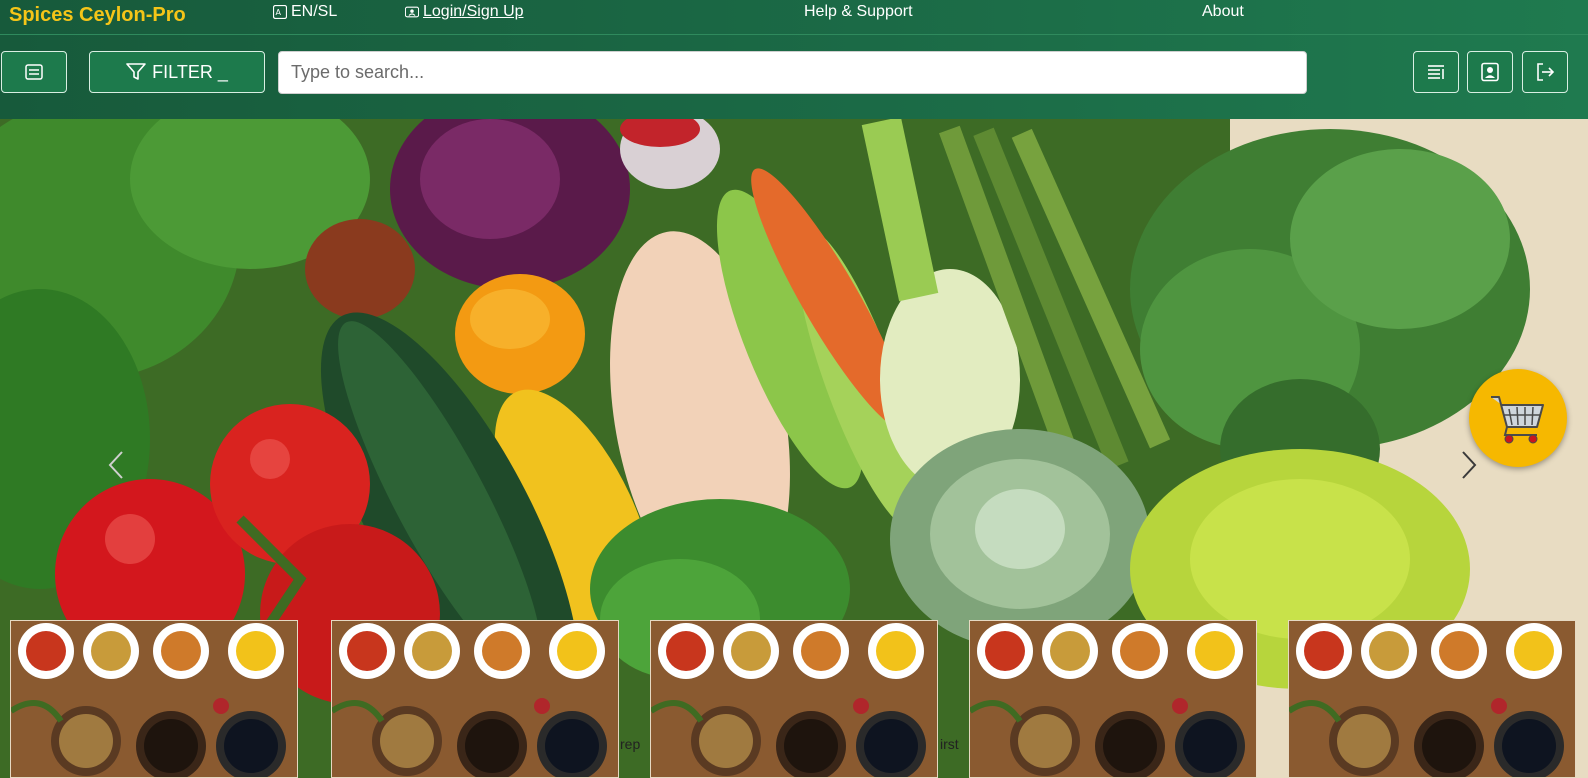  I want to click on sidebar-toggle-button, so click(34, 72).